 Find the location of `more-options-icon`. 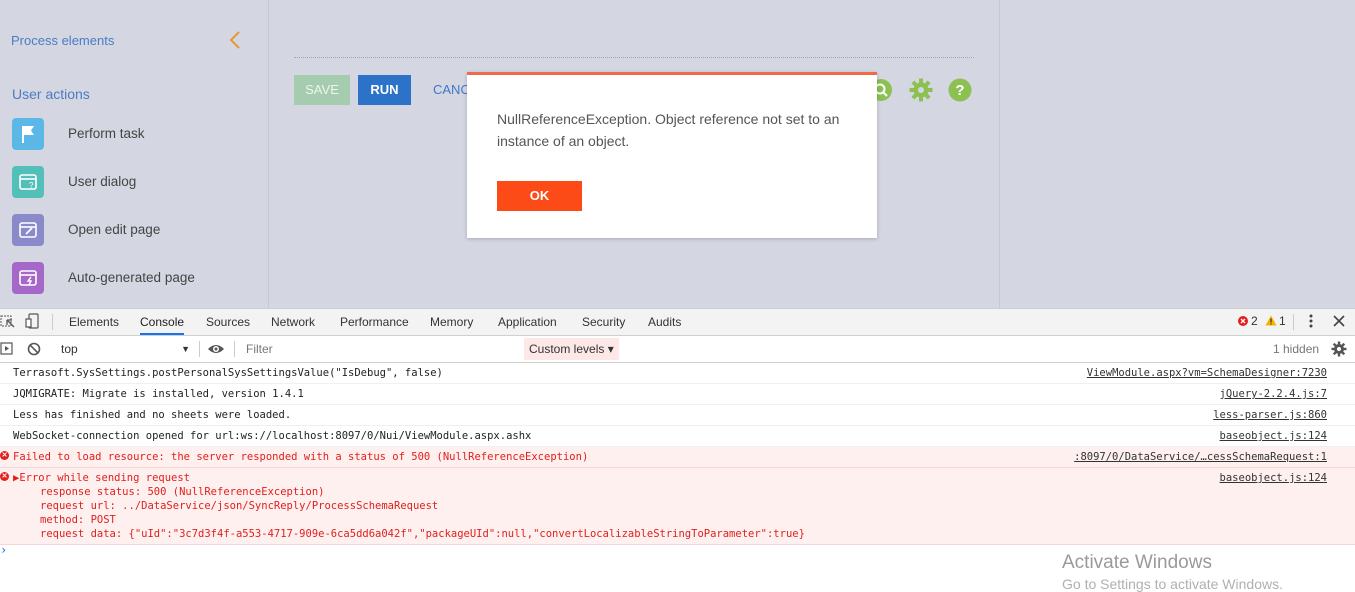

more-options-icon is located at coordinates (1311, 321).